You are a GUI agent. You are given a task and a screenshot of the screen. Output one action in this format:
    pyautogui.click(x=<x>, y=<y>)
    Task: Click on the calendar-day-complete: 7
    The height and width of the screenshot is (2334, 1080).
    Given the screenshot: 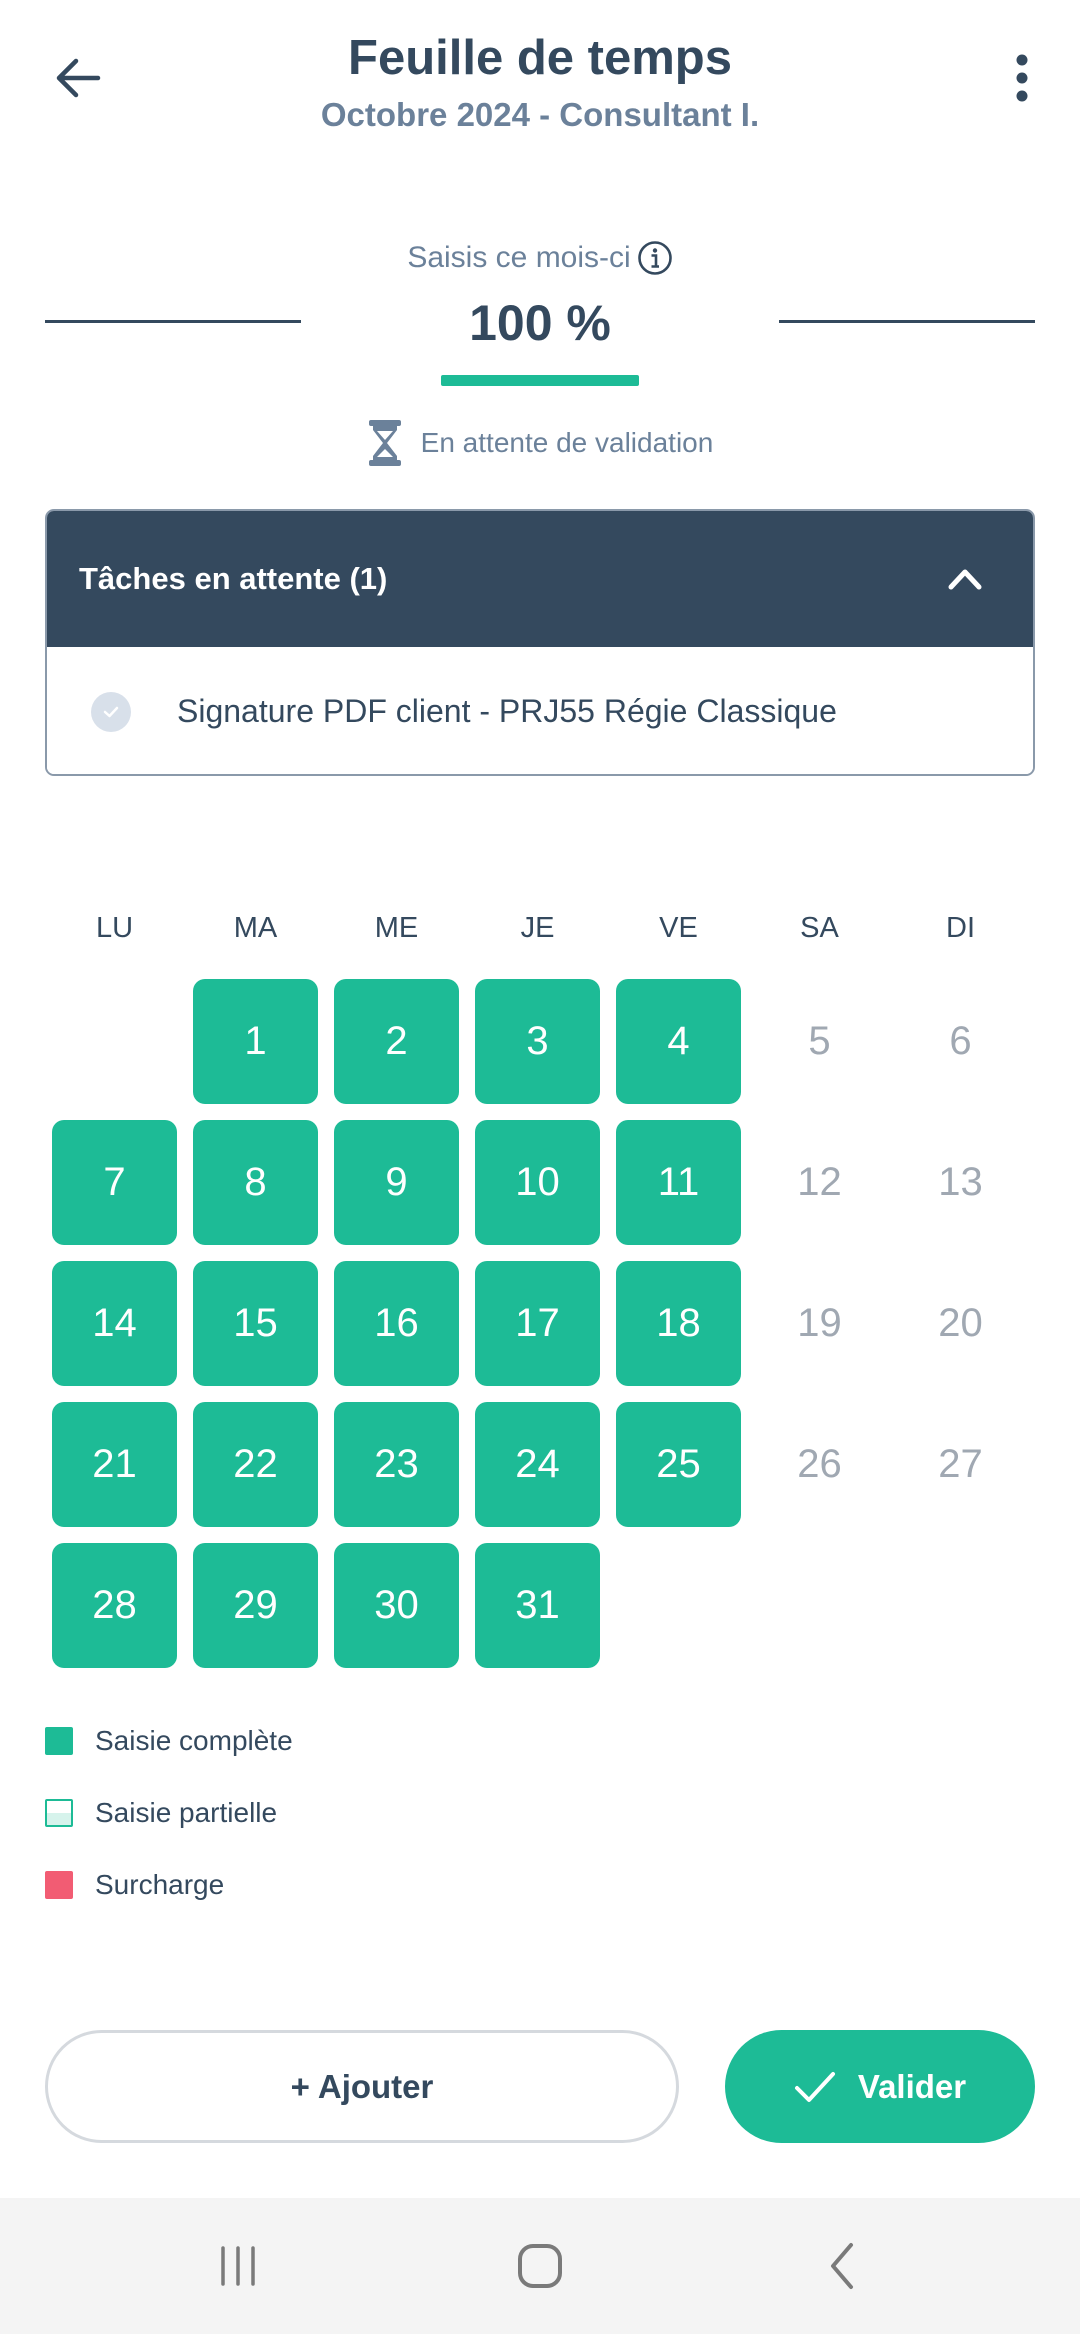 What is the action you would take?
    pyautogui.click(x=114, y=1182)
    